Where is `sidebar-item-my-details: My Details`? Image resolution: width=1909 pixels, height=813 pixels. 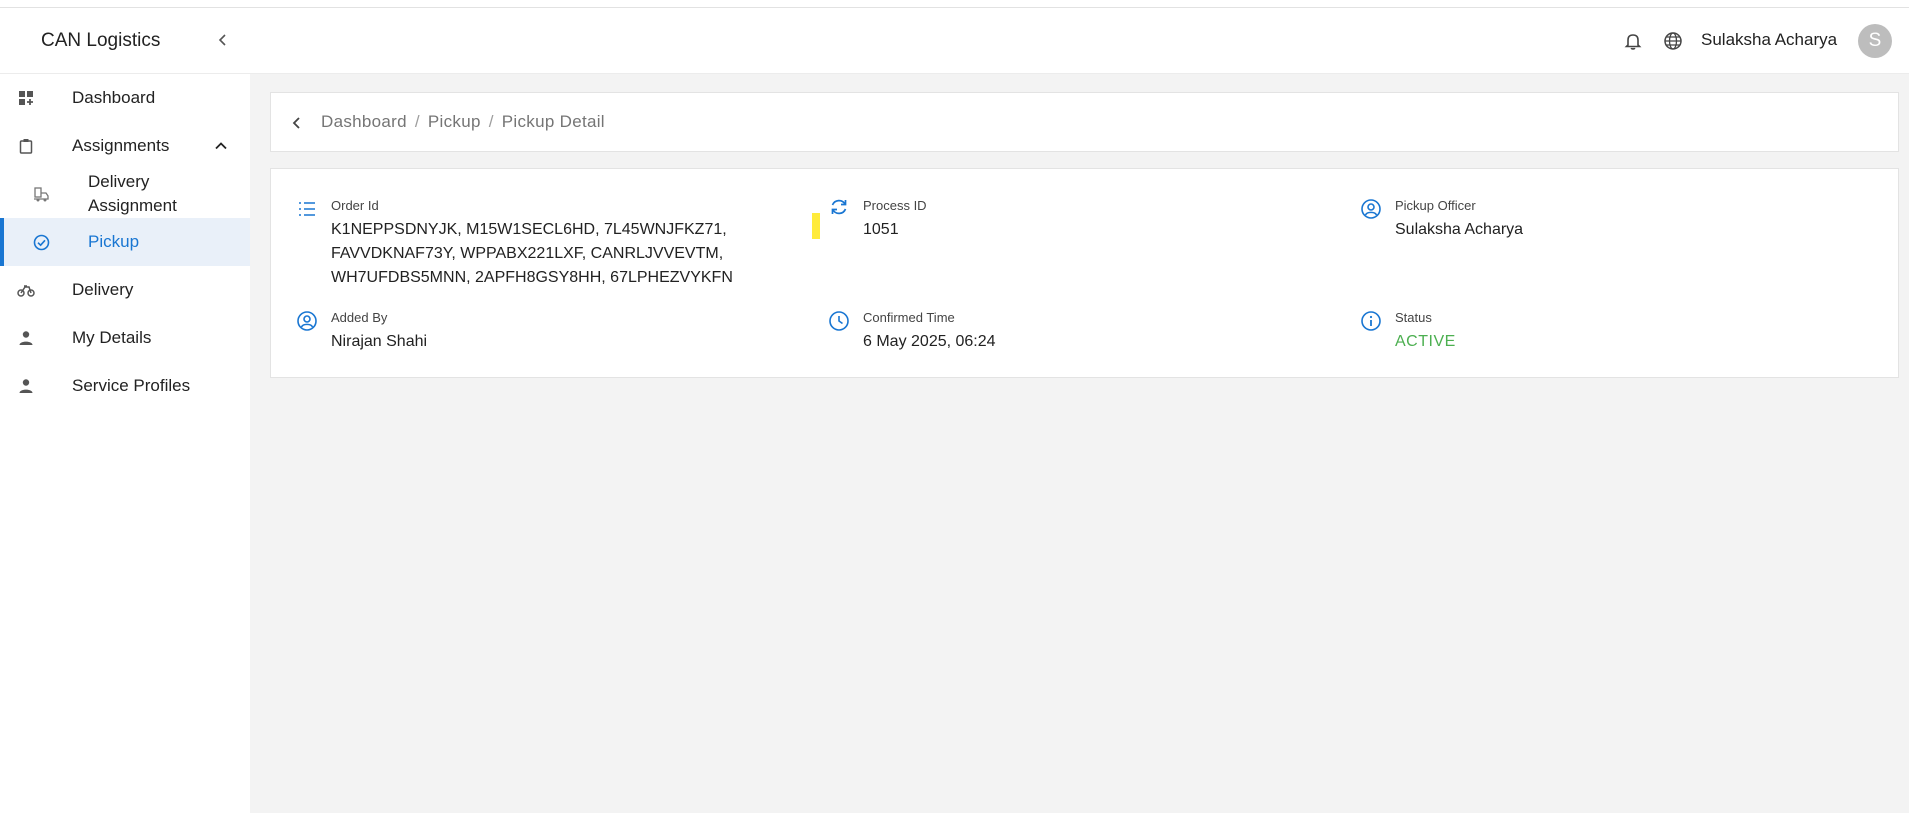
sidebar-item-my-details: My Details is located at coordinates (125, 338).